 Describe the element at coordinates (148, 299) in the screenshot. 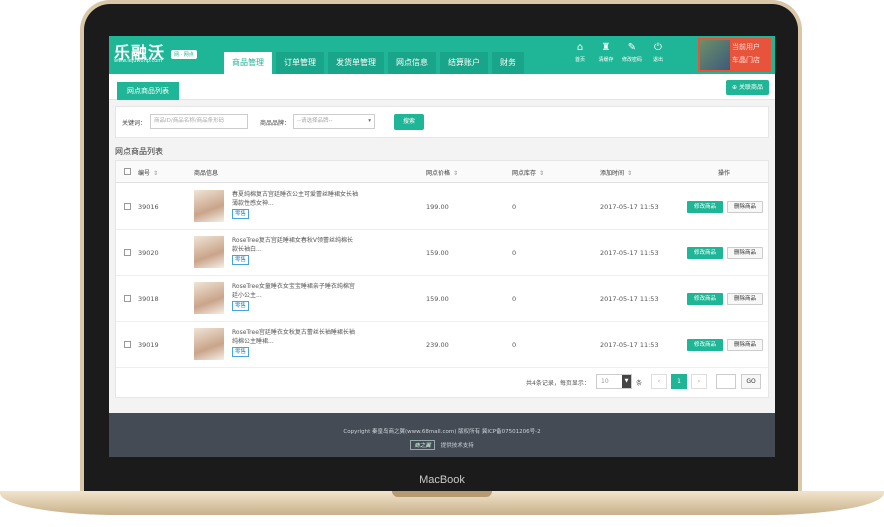

I see `row-id: 39018` at that location.